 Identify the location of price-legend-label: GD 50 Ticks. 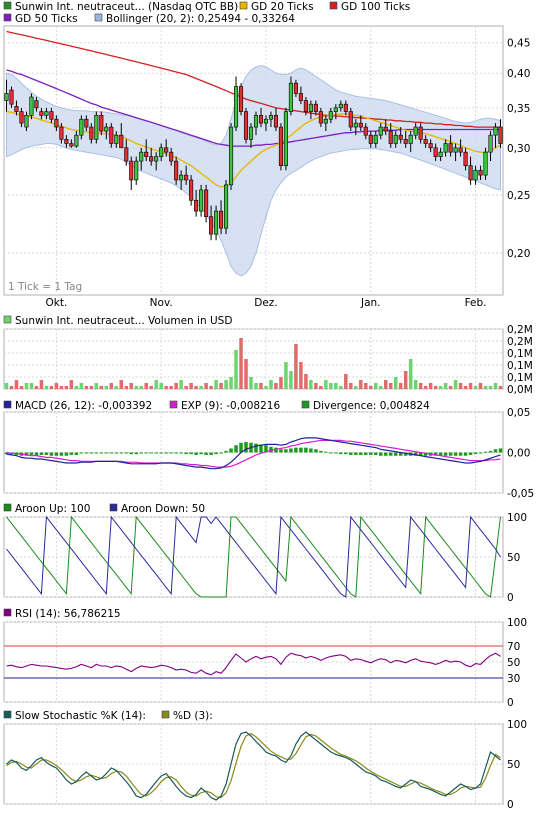
(46, 19).